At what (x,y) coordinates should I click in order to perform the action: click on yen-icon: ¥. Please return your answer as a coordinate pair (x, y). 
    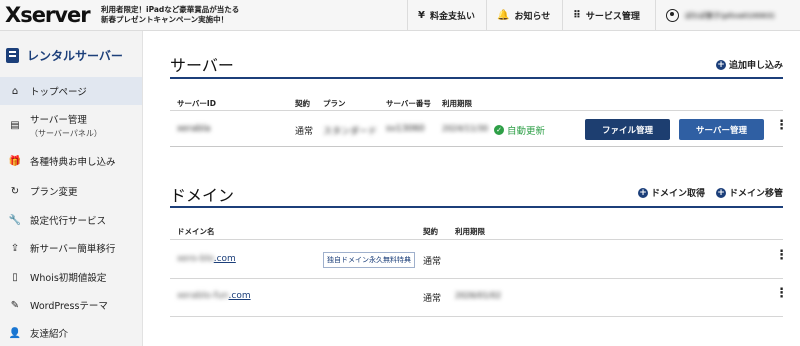
    Looking at the image, I should click on (421, 15).